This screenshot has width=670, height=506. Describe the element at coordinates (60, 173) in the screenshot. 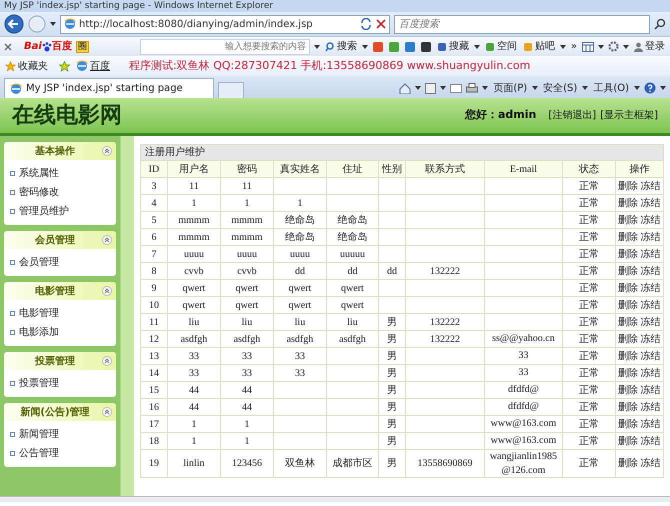

I see `sidebar-item: 系统属性` at that location.